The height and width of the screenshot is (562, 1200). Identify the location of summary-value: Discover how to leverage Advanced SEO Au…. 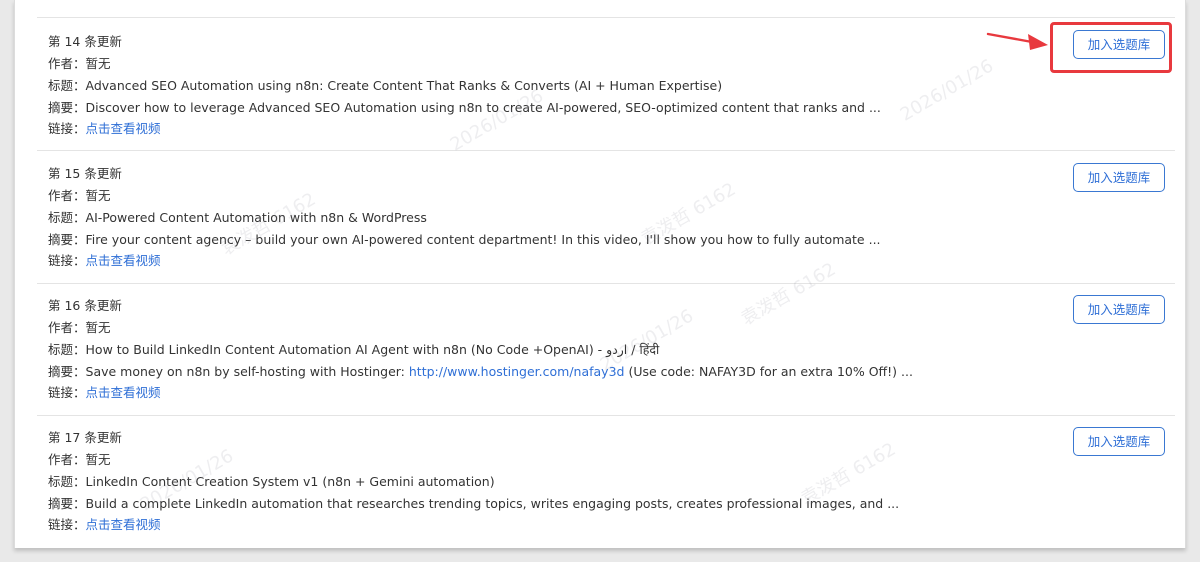
(483, 107).